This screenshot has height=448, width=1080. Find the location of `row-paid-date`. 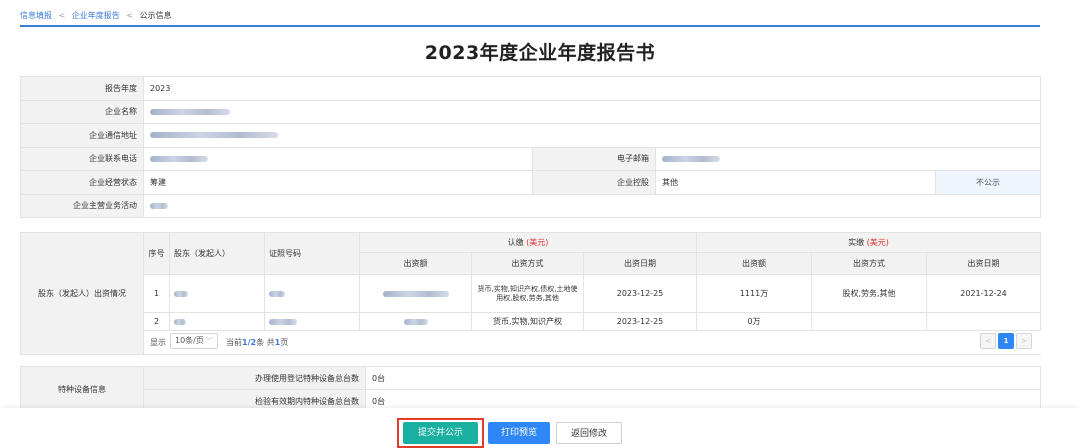

row-paid-date is located at coordinates (984, 321).